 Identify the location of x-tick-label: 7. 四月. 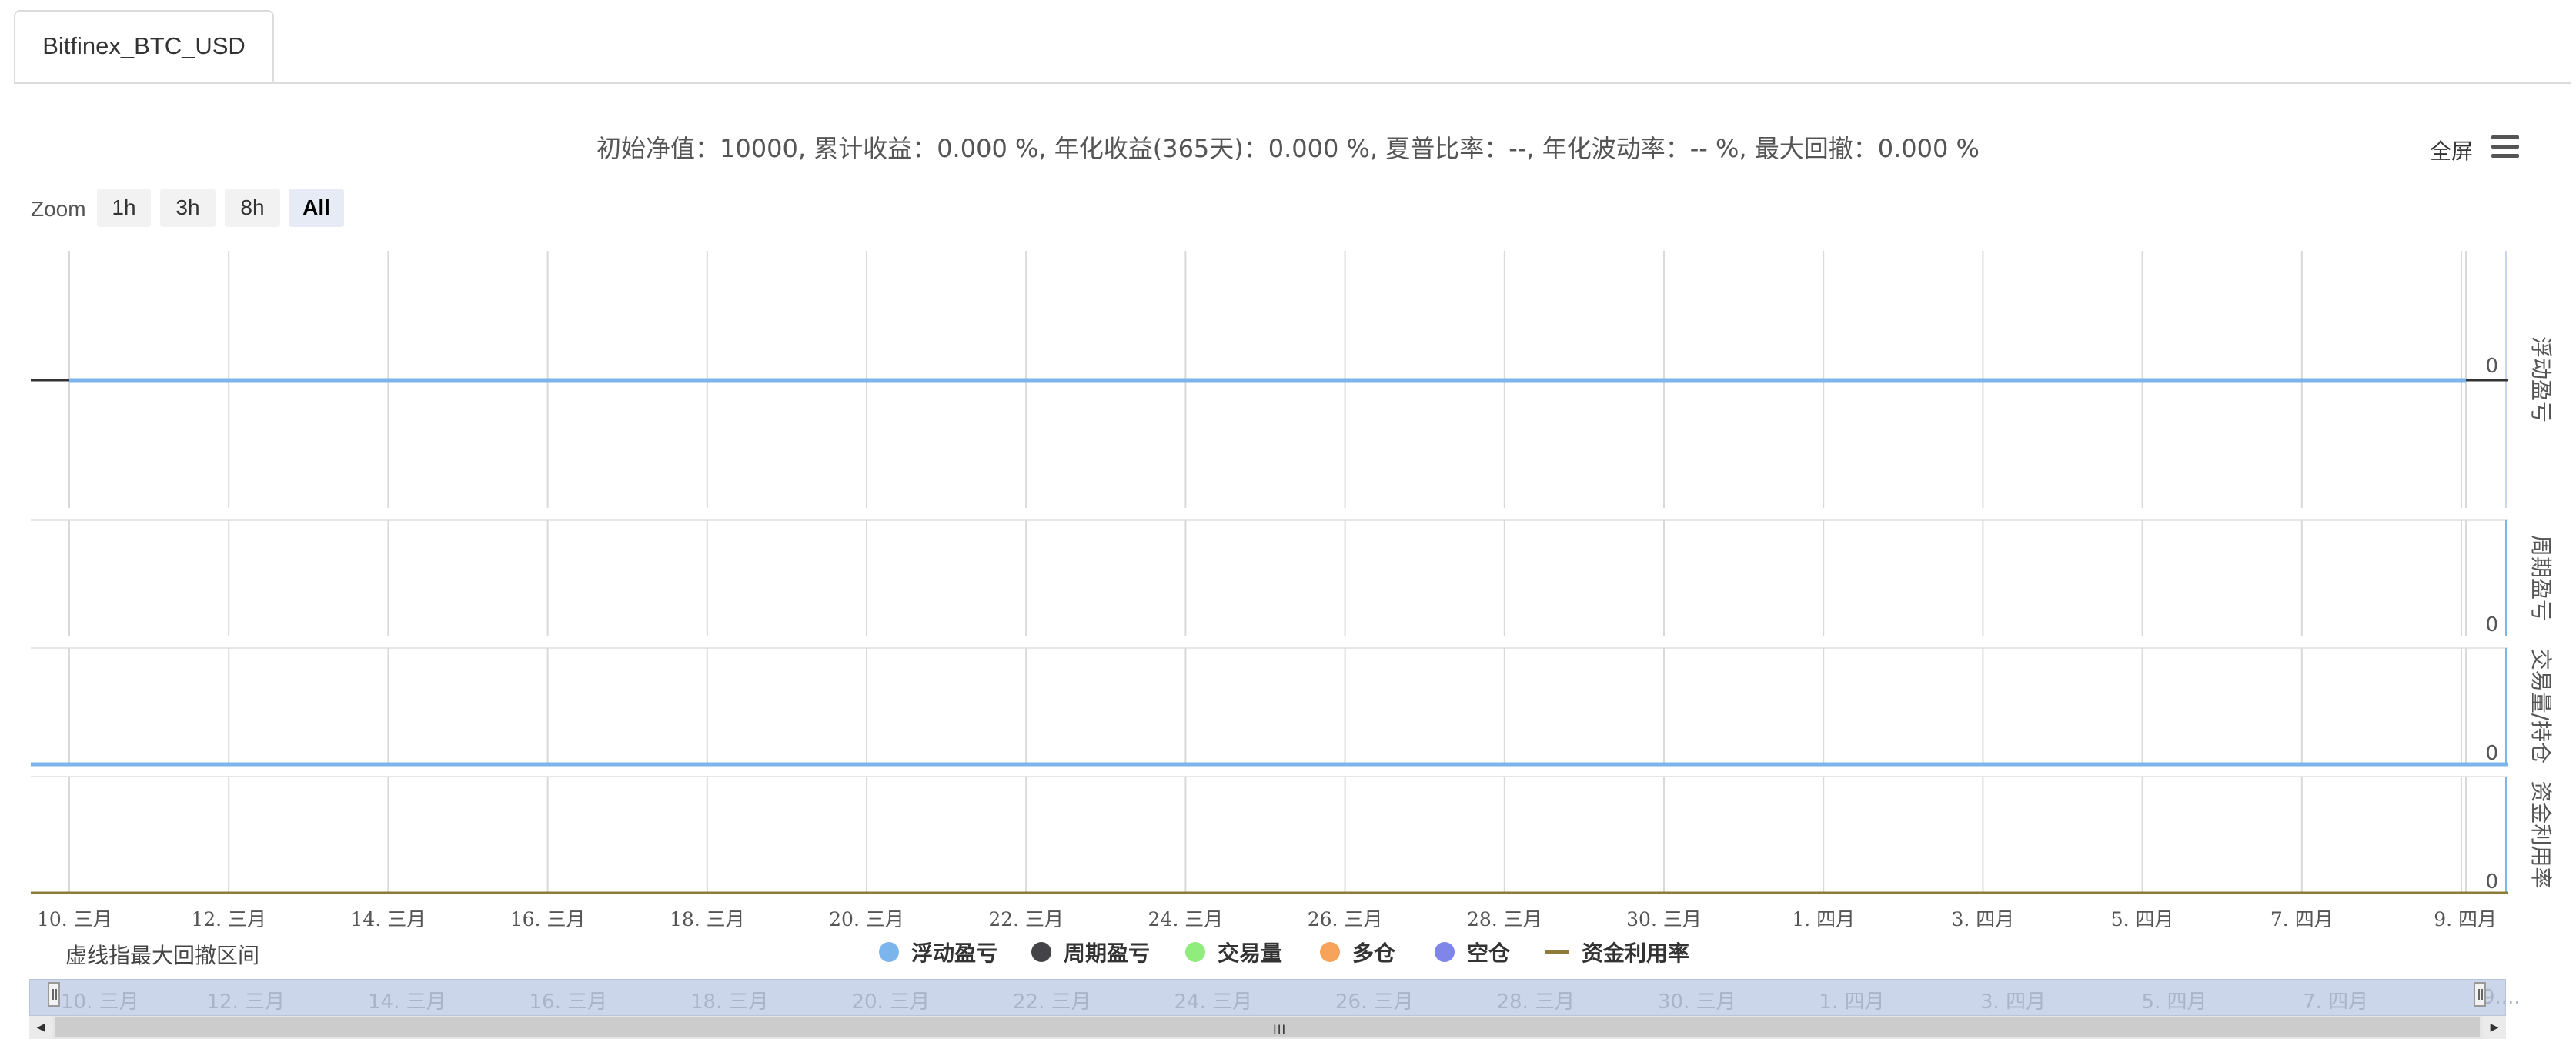
(2302, 919).